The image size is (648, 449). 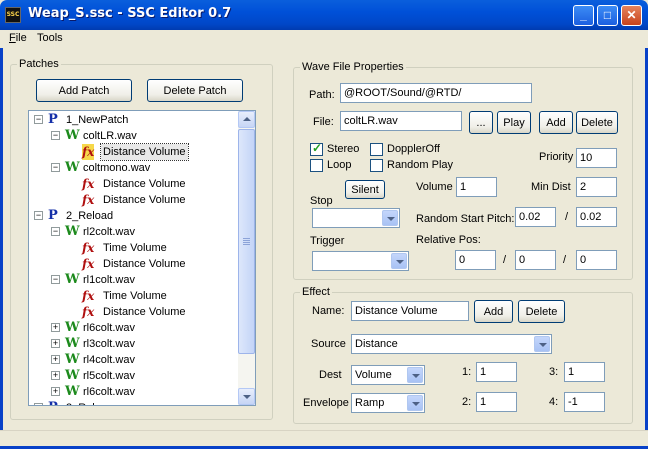 I want to click on silent-button: Silent, so click(x=365, y=189).